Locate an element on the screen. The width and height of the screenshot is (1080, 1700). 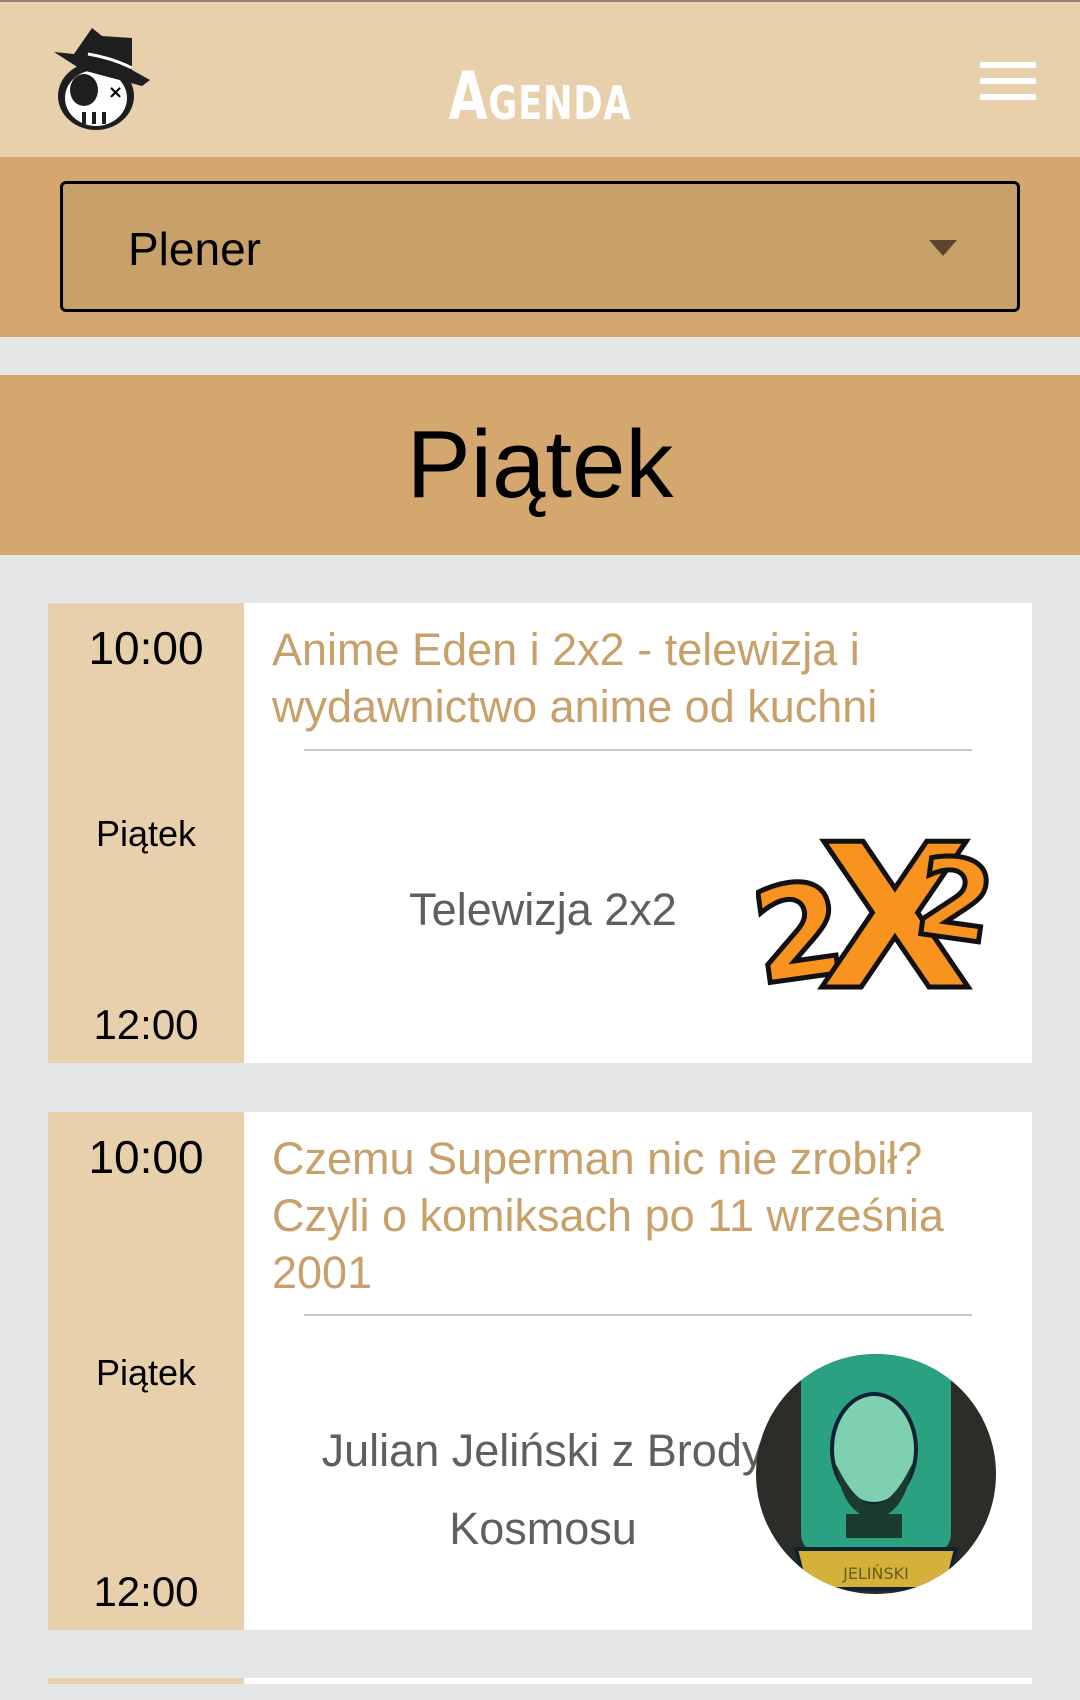
chevron-down-icon is located at coordinates (943, 248).